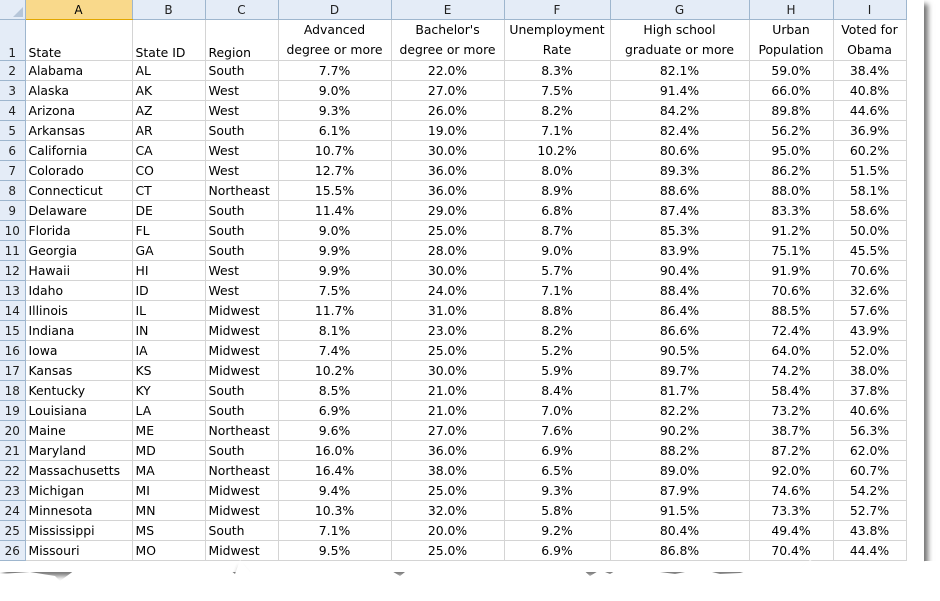 This screenshot has width=940, height=601. Describe the element at coordinates (13, 170) in the screenshot. I see `row-header: 7` at that location.